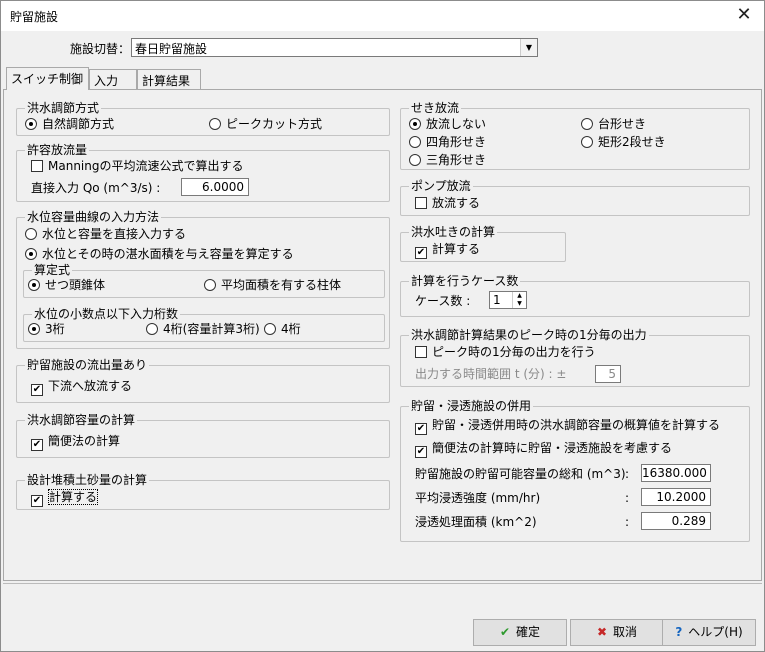 The height and width of the screenshot is (652, 765). Describe the element at coordinates (334, 47) in the screenshot. I see `facility-switch-select: 春日貯留施設 ▼` at that location.